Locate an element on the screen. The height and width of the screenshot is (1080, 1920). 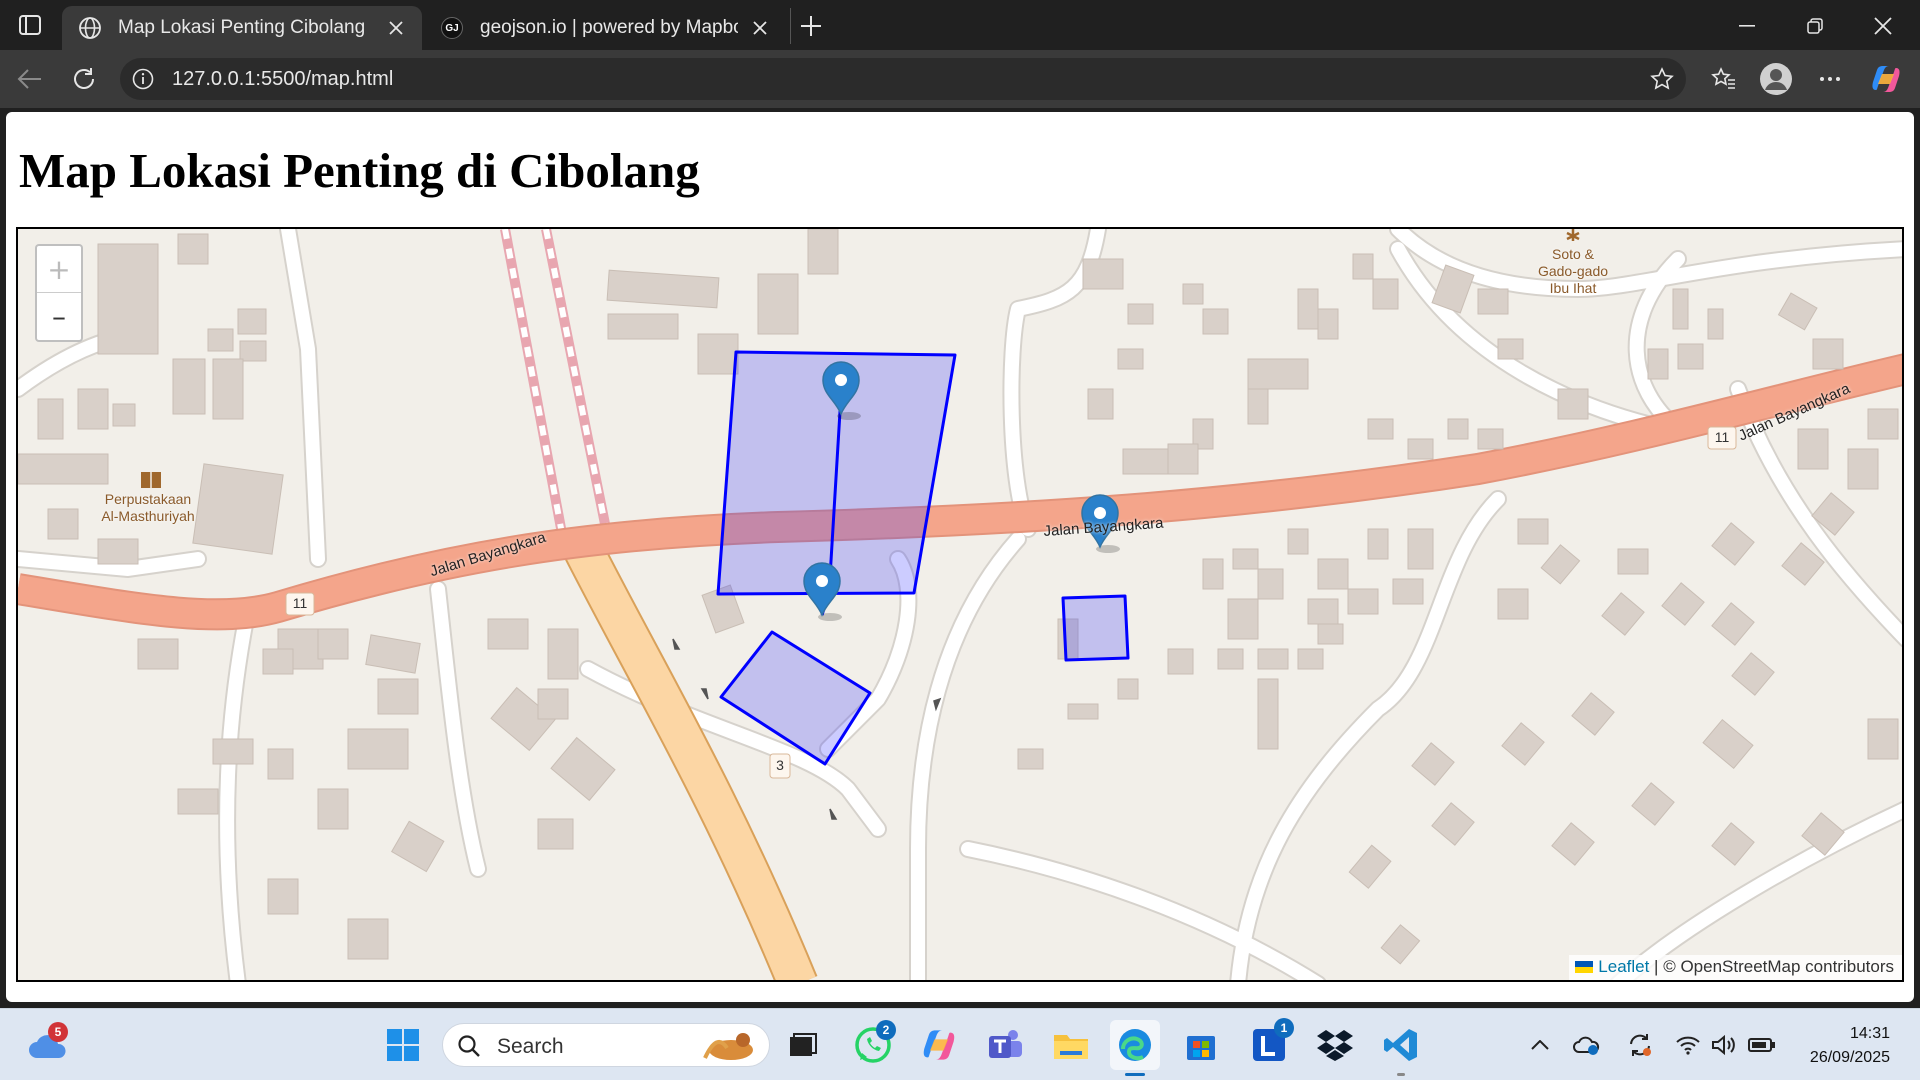
favorite-star-icon is located at coordinates (1662, 79).